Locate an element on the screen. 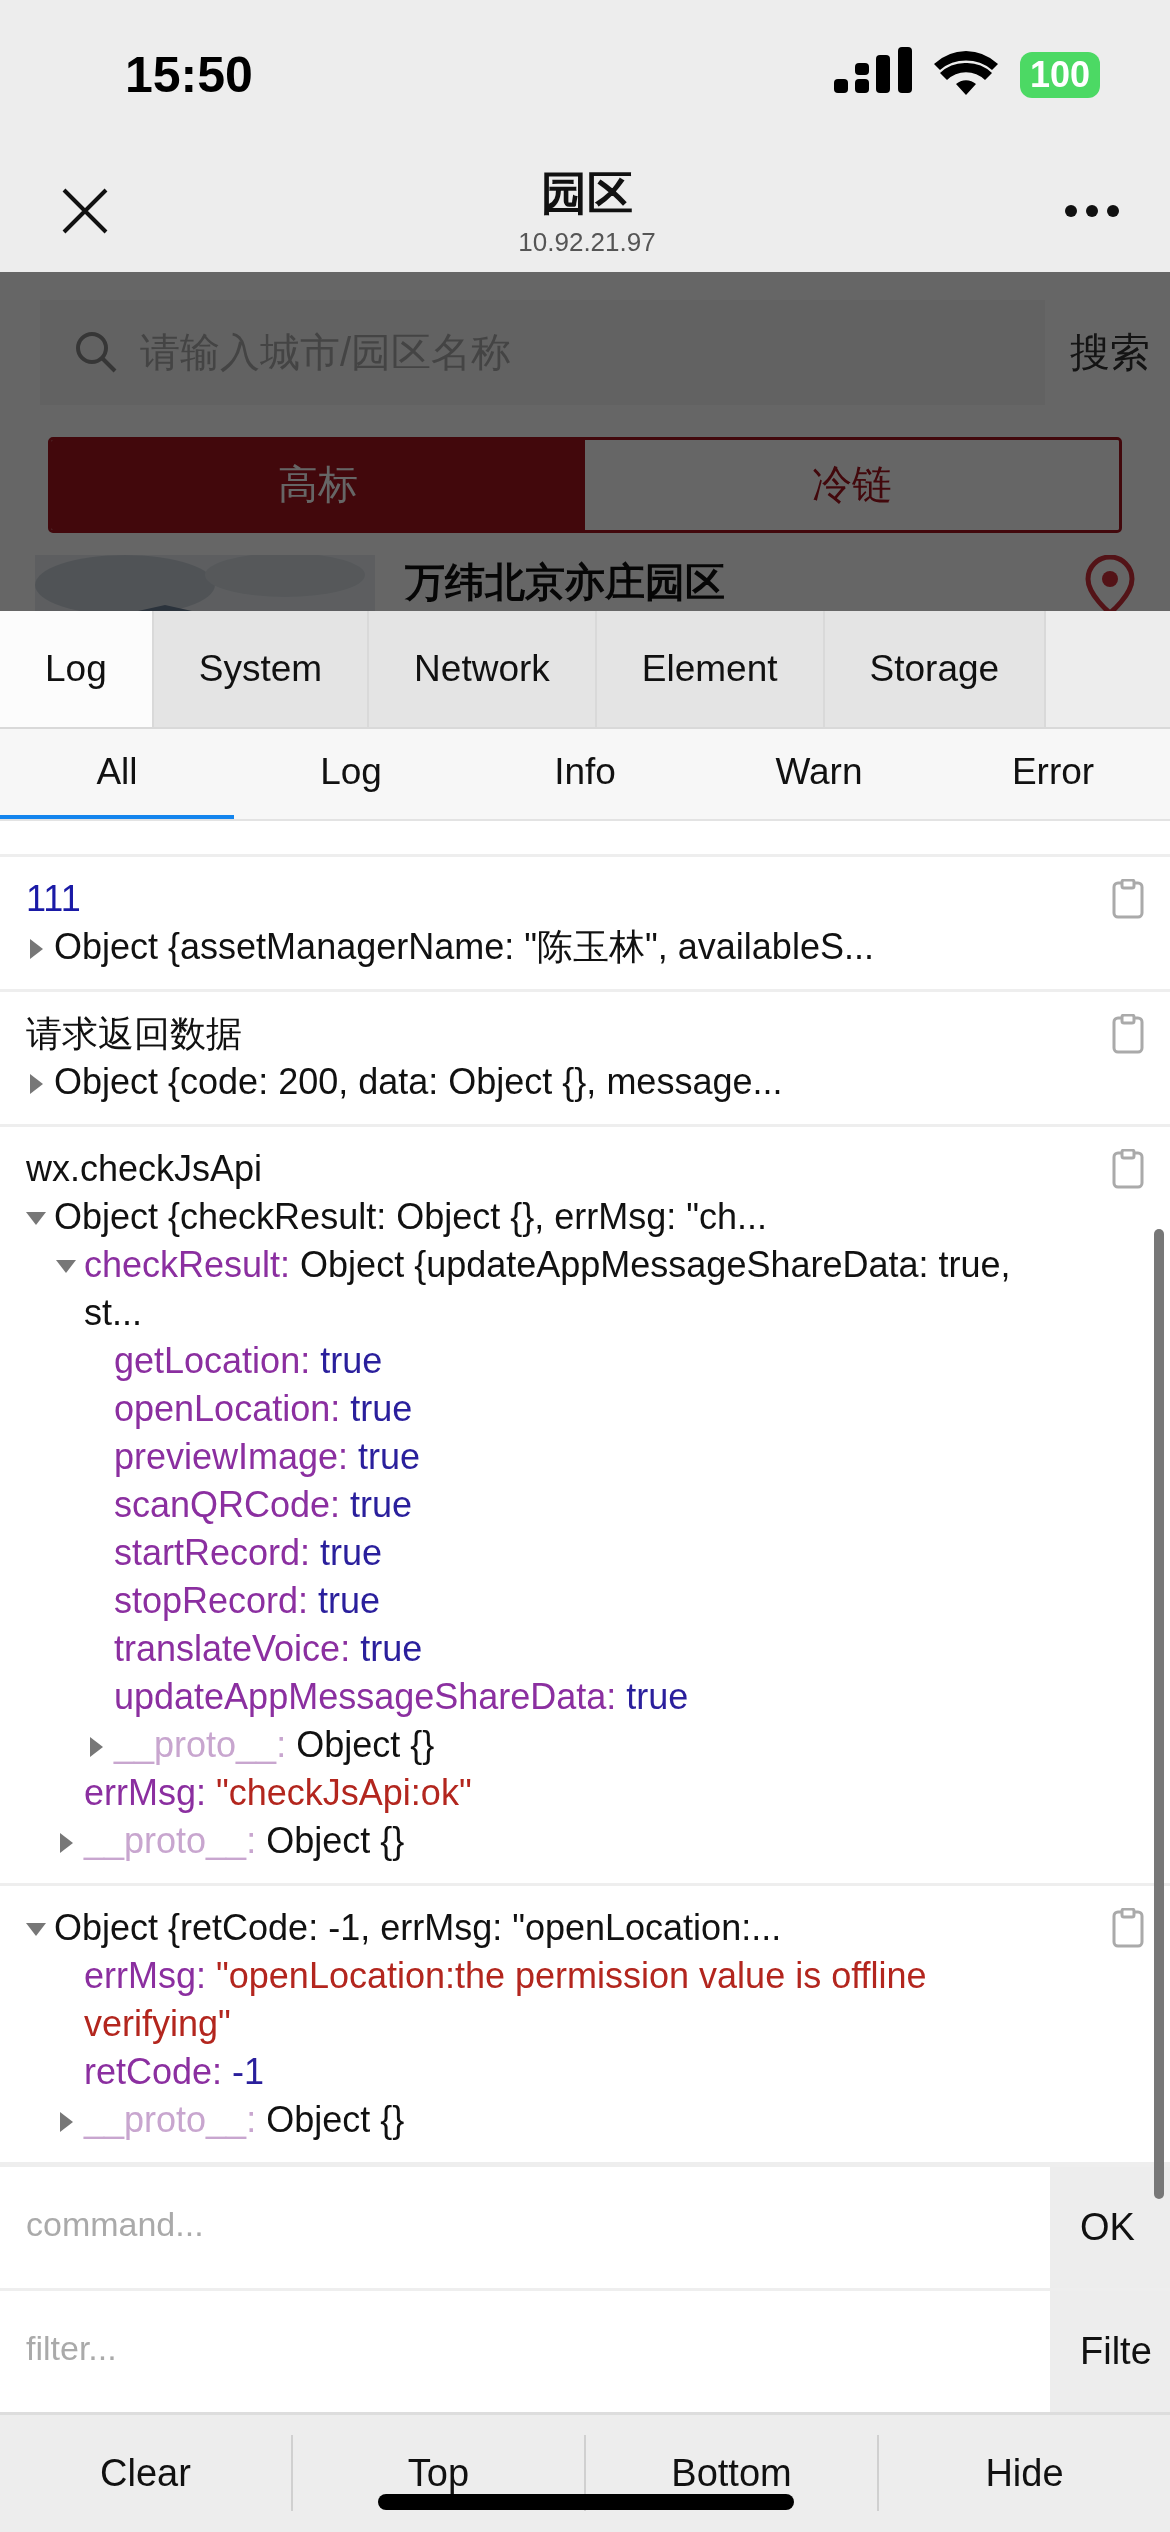  property-line: previewImage: true is located at coordinates (587, 1457).